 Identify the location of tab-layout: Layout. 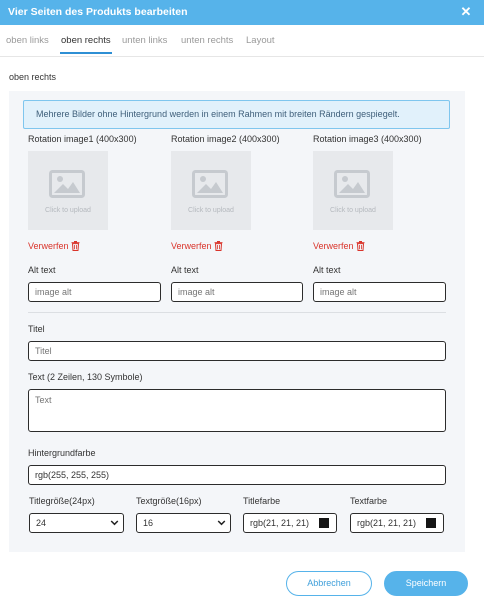
(260, 40).